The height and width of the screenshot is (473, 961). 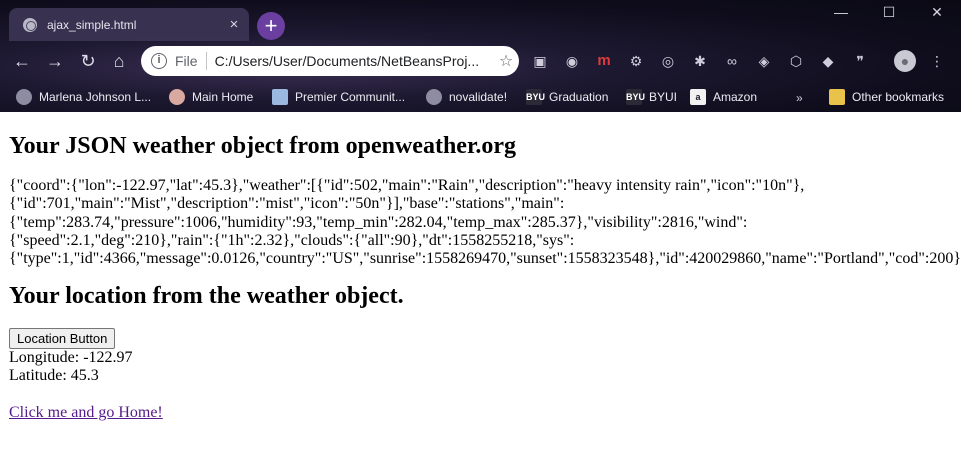 I want to click on close-window-button: ✕, so click(x=937, y=13).